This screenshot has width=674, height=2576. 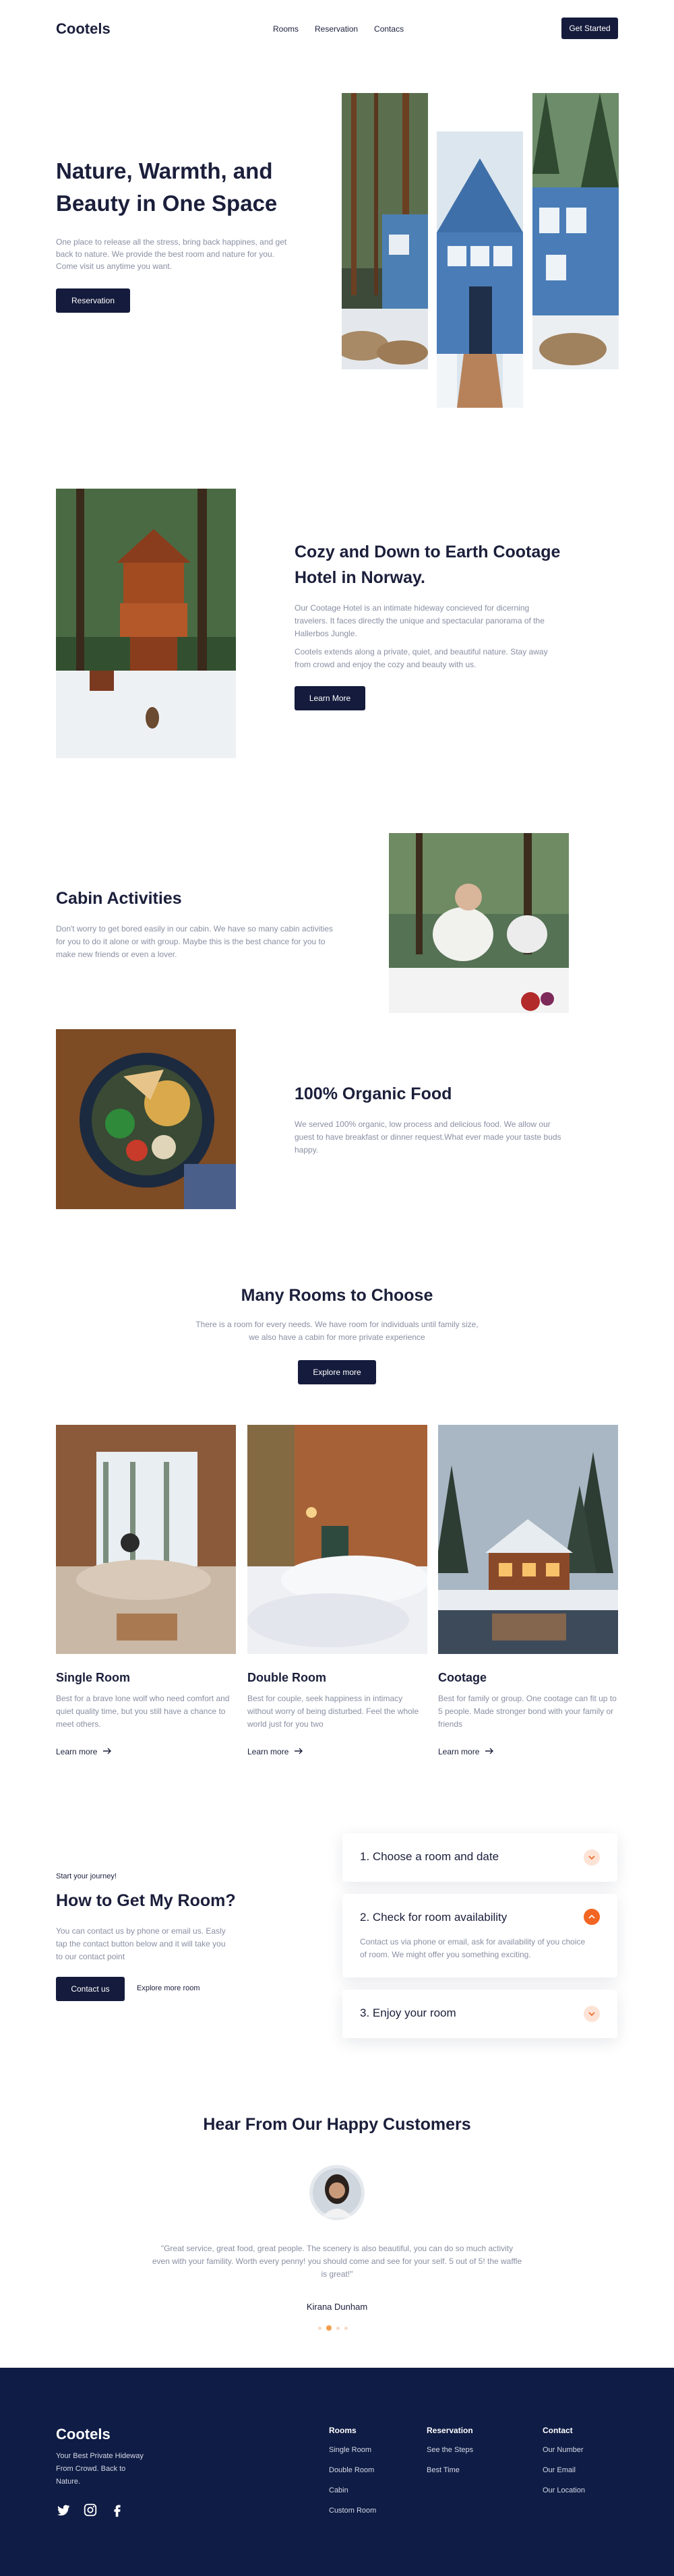 I want to click on twitter-icon, so click(x=63, y=2510).